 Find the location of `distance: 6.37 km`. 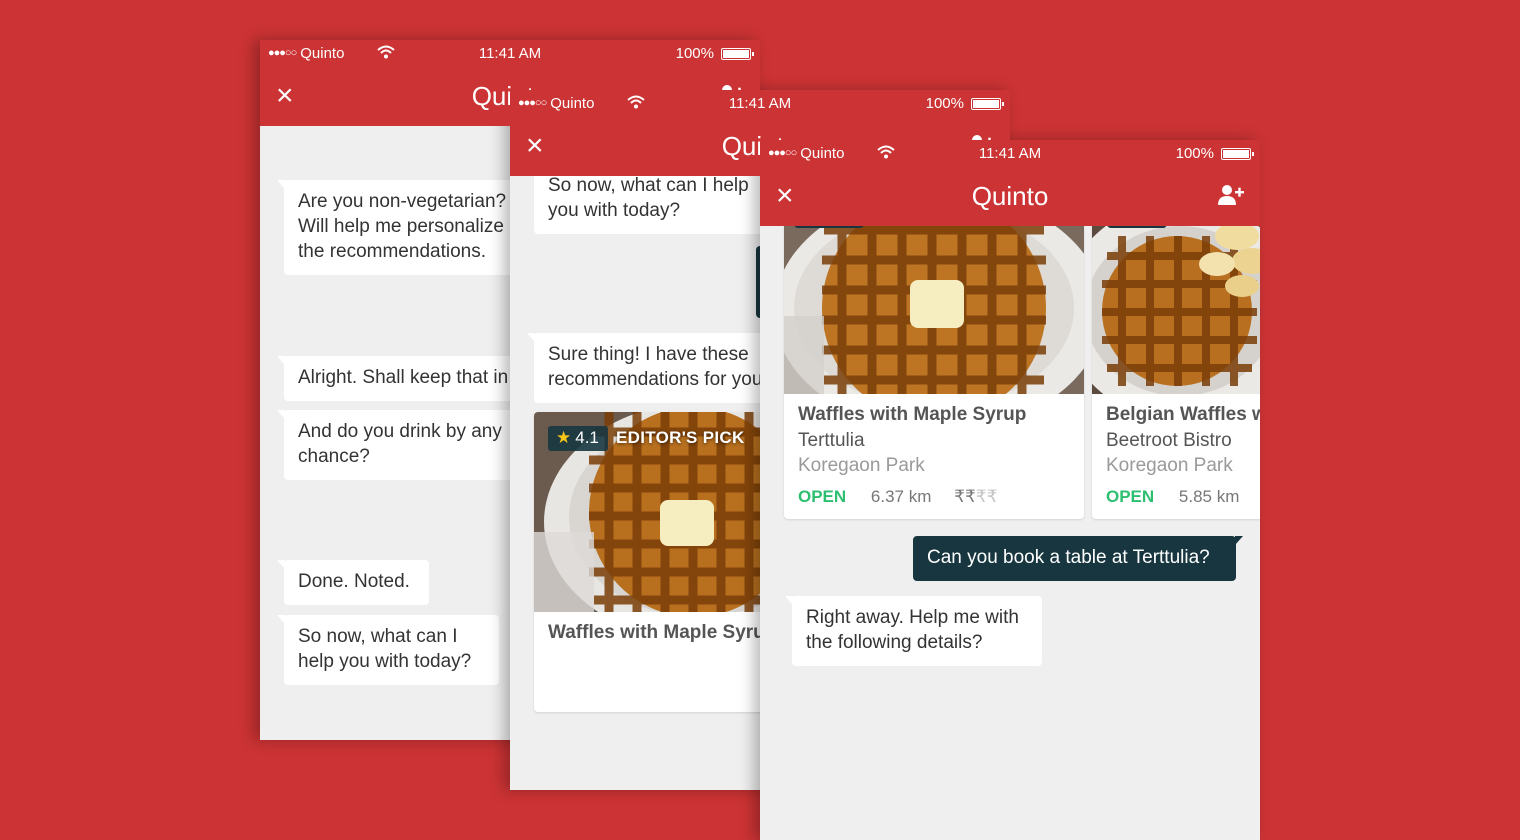

distance: 6.37 km is located at coordinates (901, 496).